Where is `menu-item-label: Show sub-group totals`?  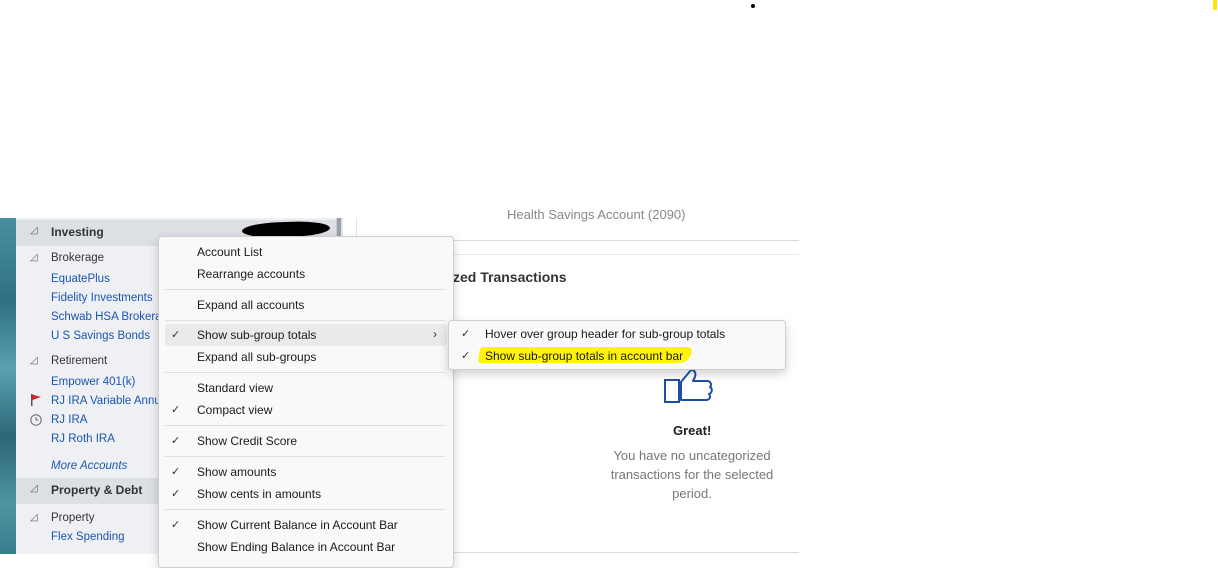 menu-item-label: Show sub-group totals is located at coordinates (257, 335).